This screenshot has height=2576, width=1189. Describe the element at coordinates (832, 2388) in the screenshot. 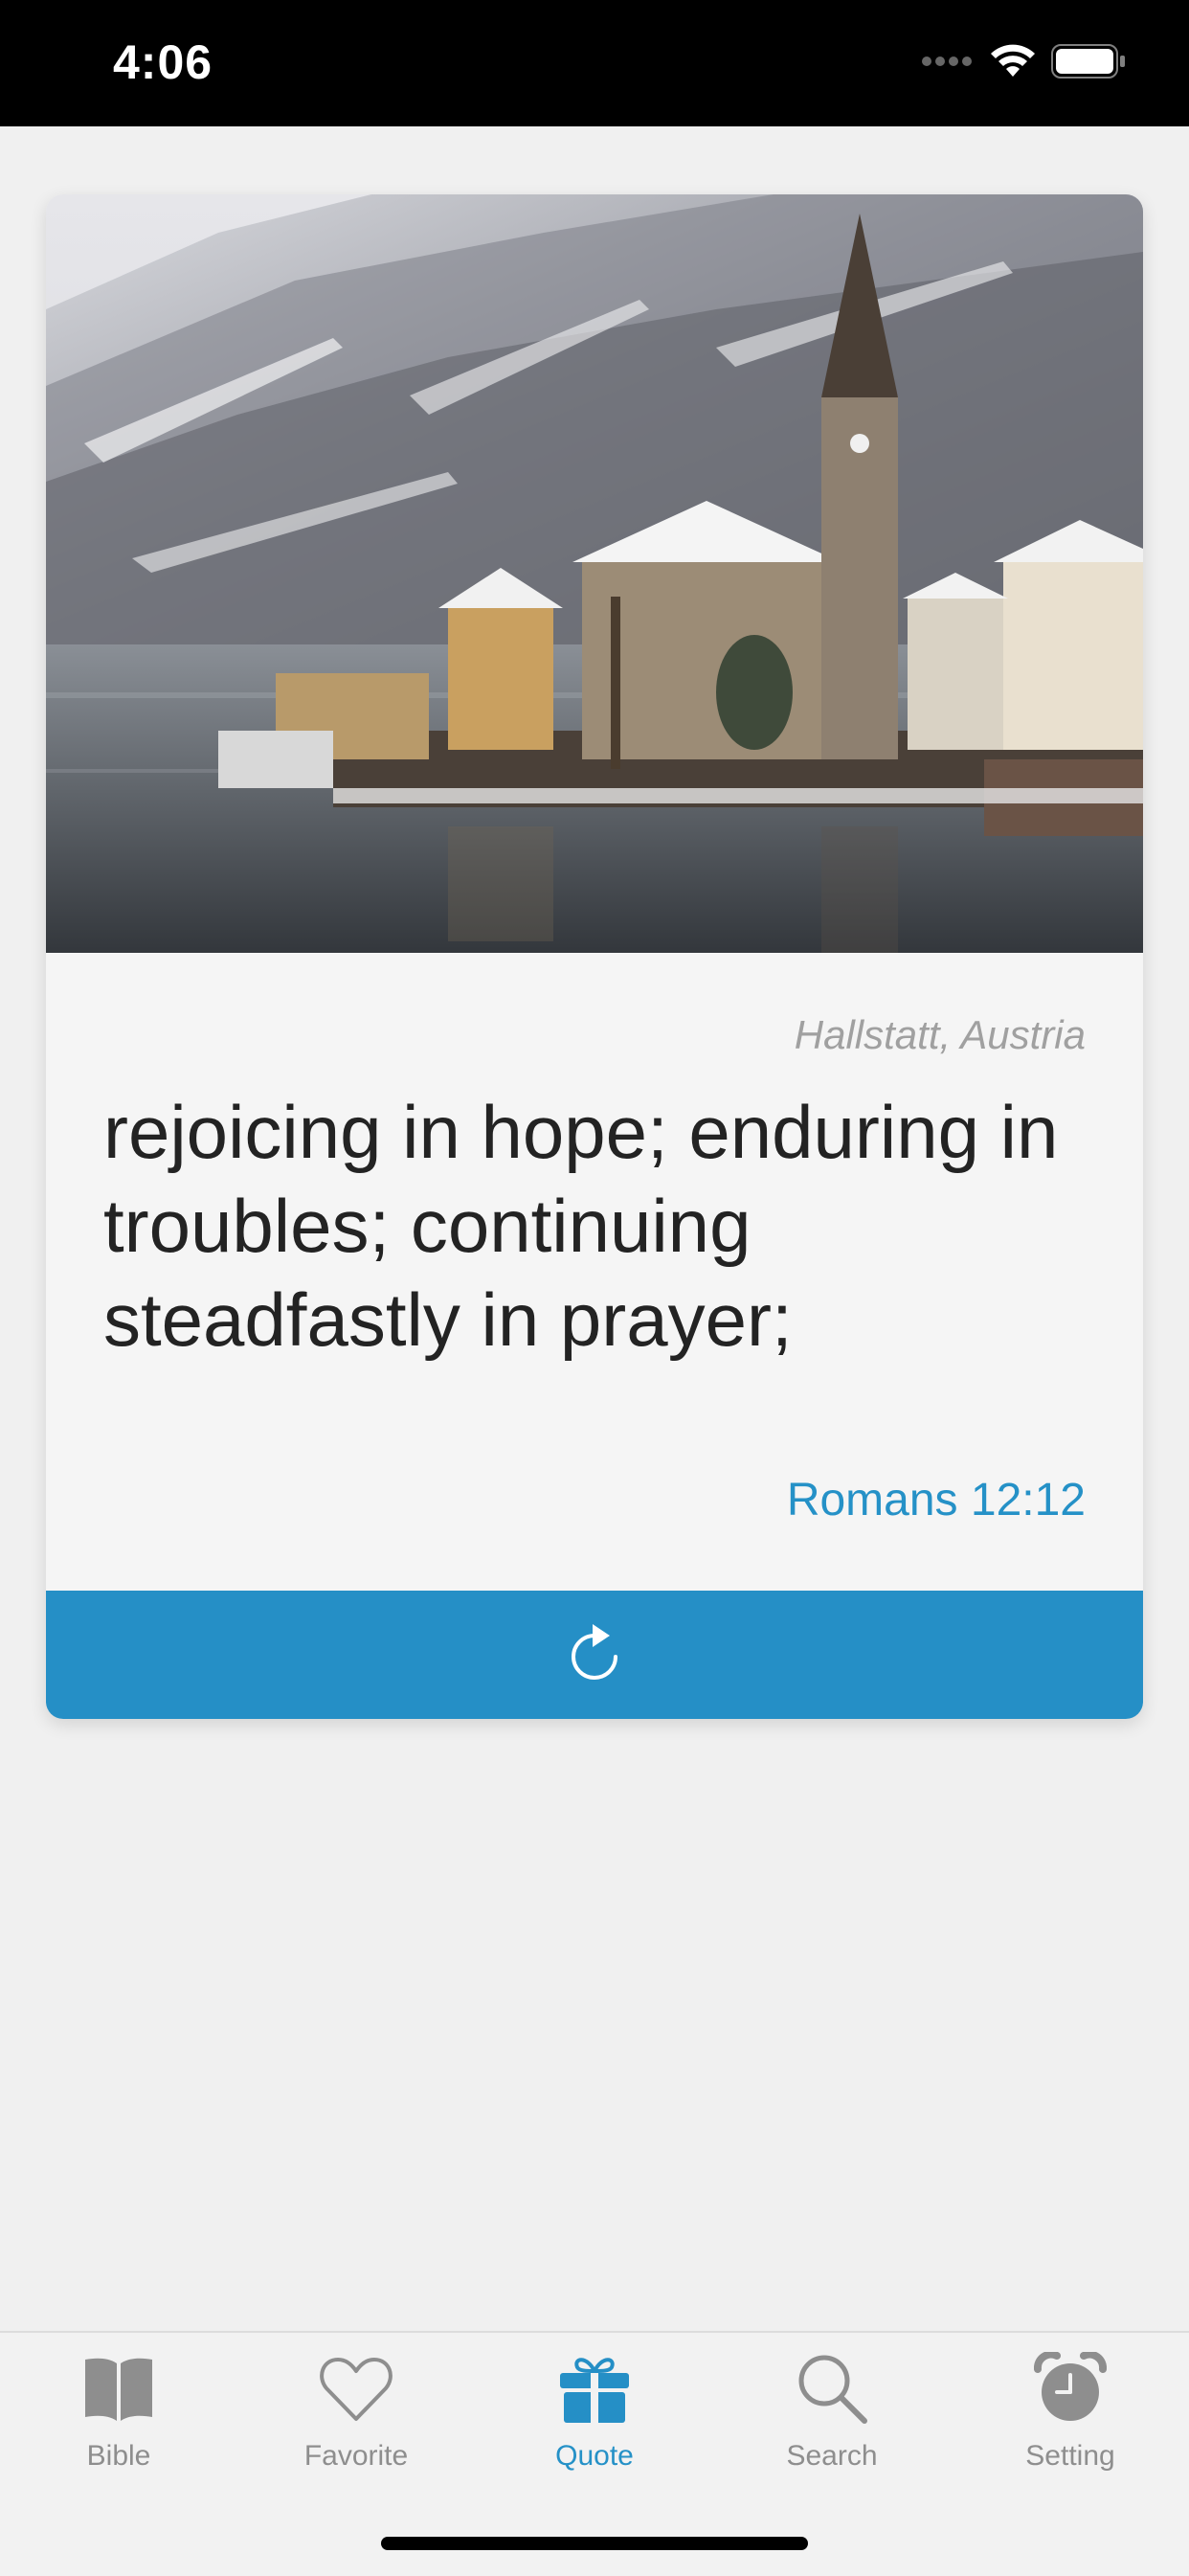

I see `search-icon` at that location.